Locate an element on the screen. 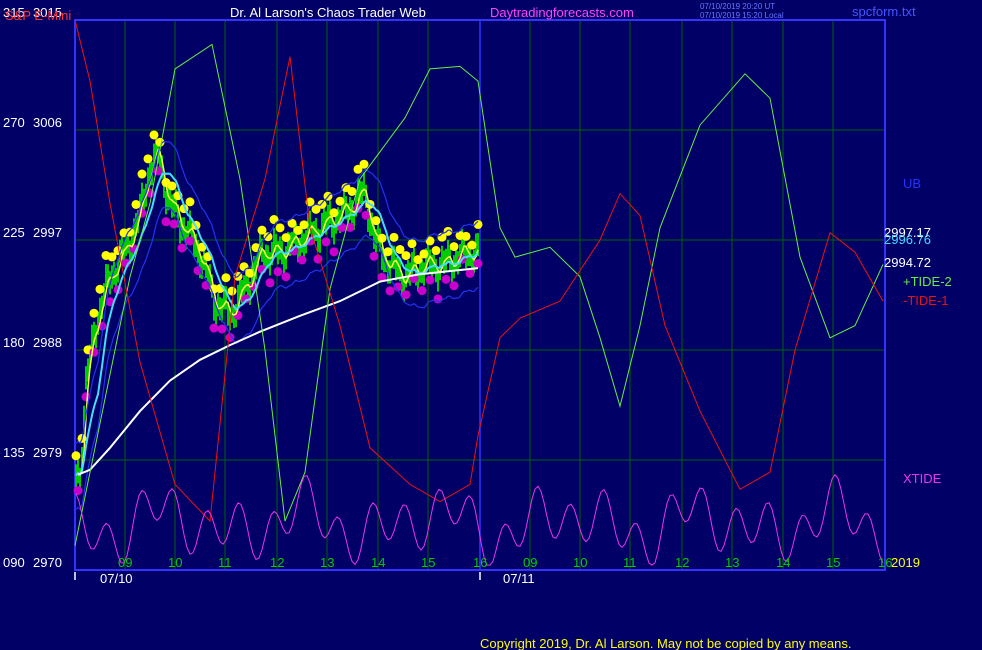 The height and width of the screenshot is (650, 982). timestamp-ut: 07/10/2019 20:20 UT is located at coordinates (737, 6).